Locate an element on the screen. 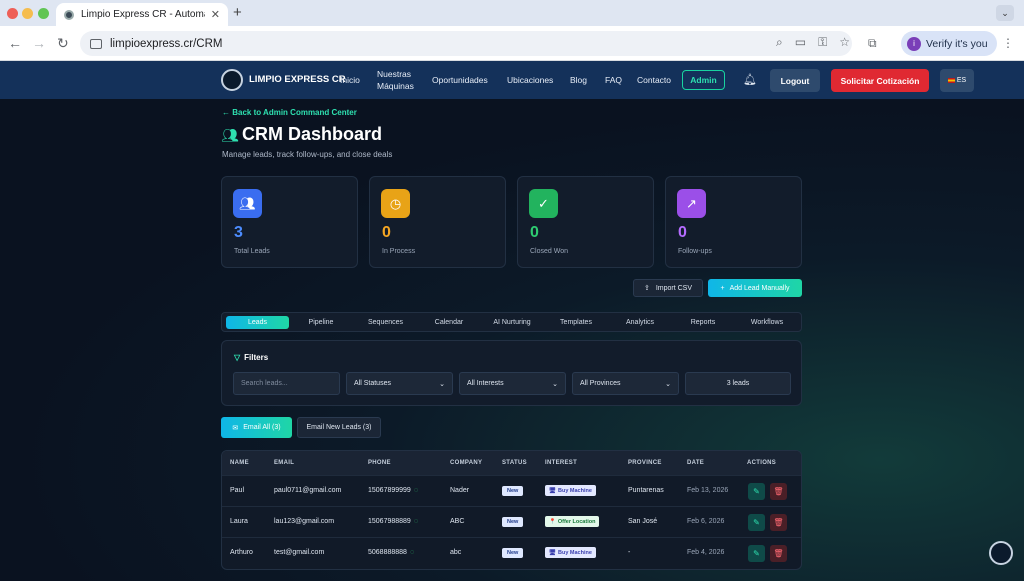 The width and height of the screenshot is (1024, 581). logout-button: Logout is located at coordinates (795, 80).